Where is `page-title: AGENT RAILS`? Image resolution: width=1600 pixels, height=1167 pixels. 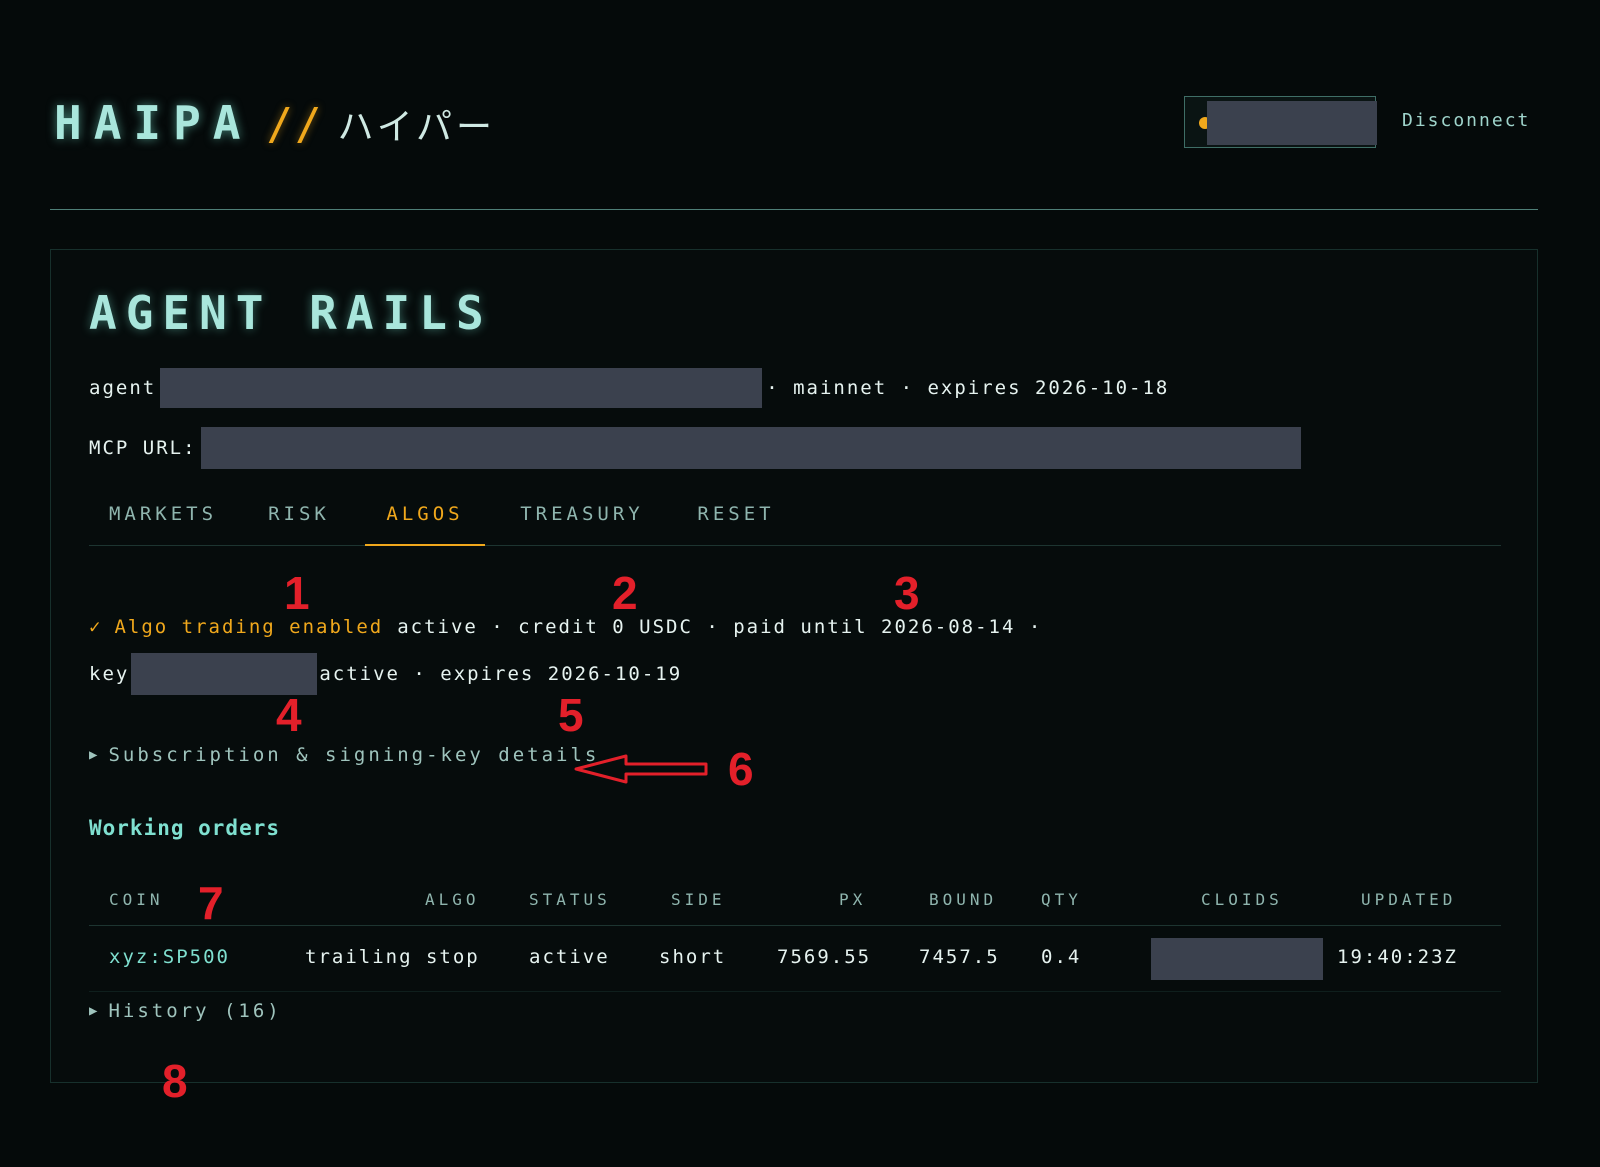
page-title: AGENT RAILS is located at coordinates (291, 313).